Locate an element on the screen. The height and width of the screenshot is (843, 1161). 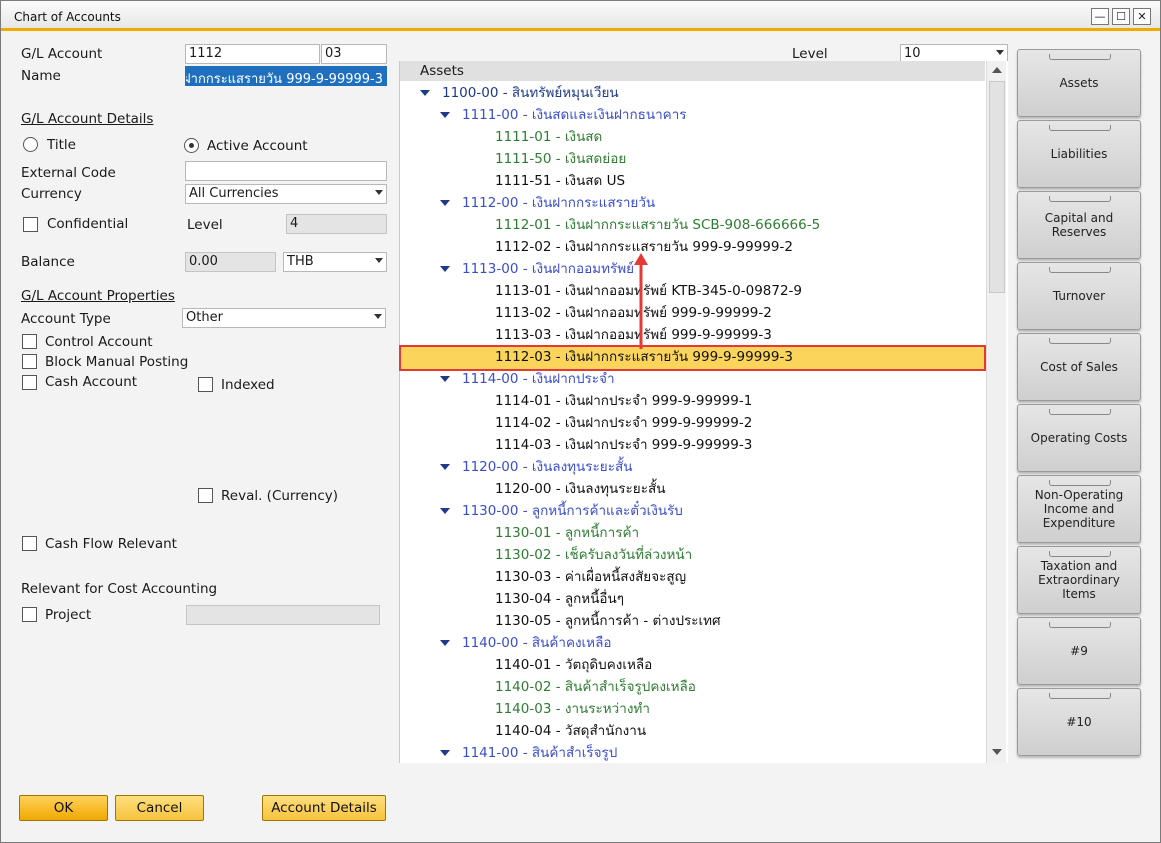
active-account-radio is located at coordinates (191, 145).